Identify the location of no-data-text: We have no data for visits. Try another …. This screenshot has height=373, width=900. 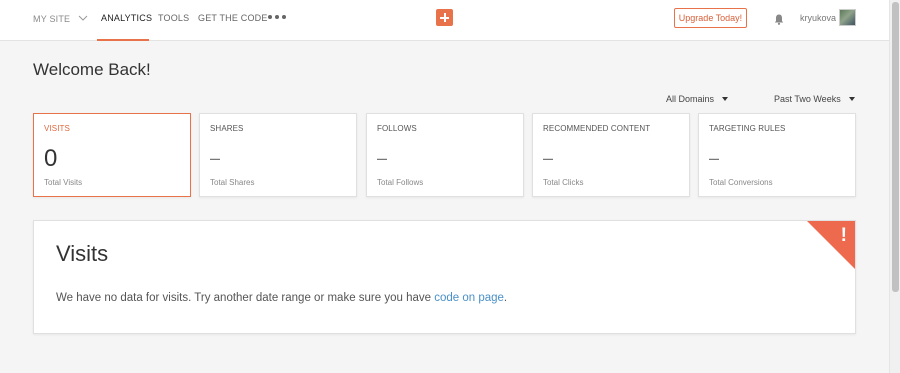
(245, 298).